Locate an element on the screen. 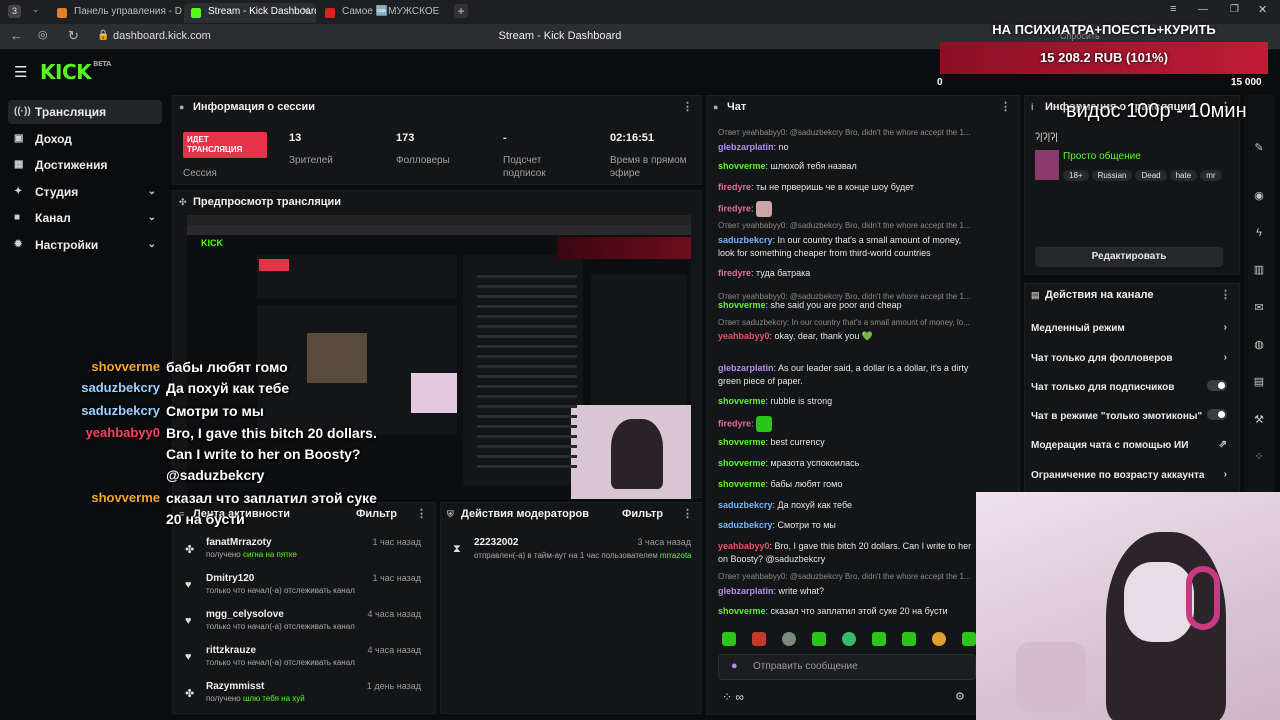 Image resolution: width=1280 pixels, height=720 pixels. new-tab-button: + is located at coordinates (461, 11).